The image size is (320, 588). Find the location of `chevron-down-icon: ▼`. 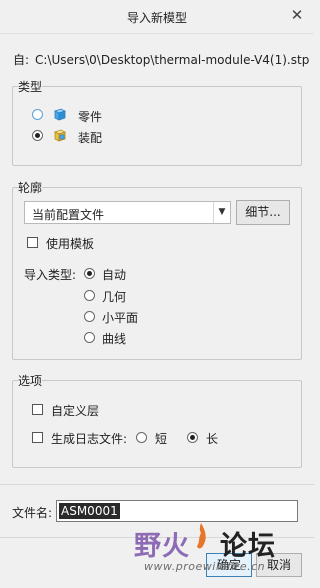

chevron-down-icon: ▼ is located at coordinates (221, 212).